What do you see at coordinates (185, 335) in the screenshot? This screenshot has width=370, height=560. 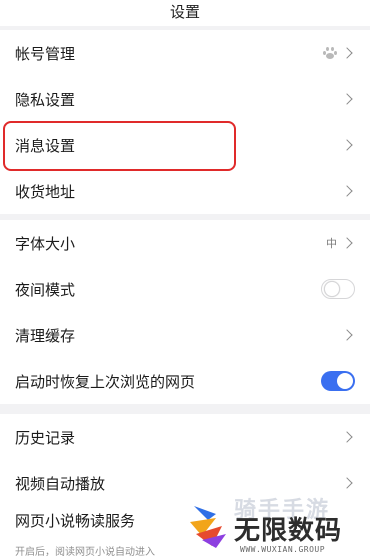 I see `row-clear-cache: 清理缓存` at bounding box center [185, 335].